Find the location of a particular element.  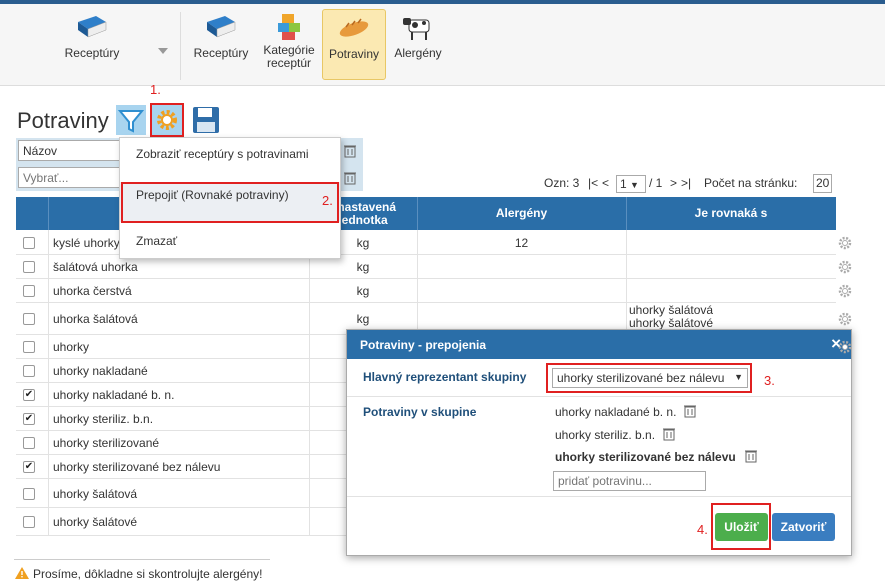

toolbar-item-receptury: Receptúry is located at coordinates (221, 46).